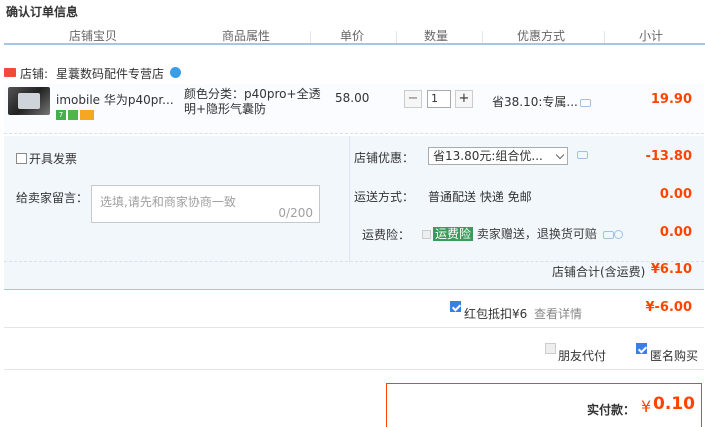  Describe the element at coordinates (426, 234) in the screenshot. I see `insurance-checkbox` at that location.